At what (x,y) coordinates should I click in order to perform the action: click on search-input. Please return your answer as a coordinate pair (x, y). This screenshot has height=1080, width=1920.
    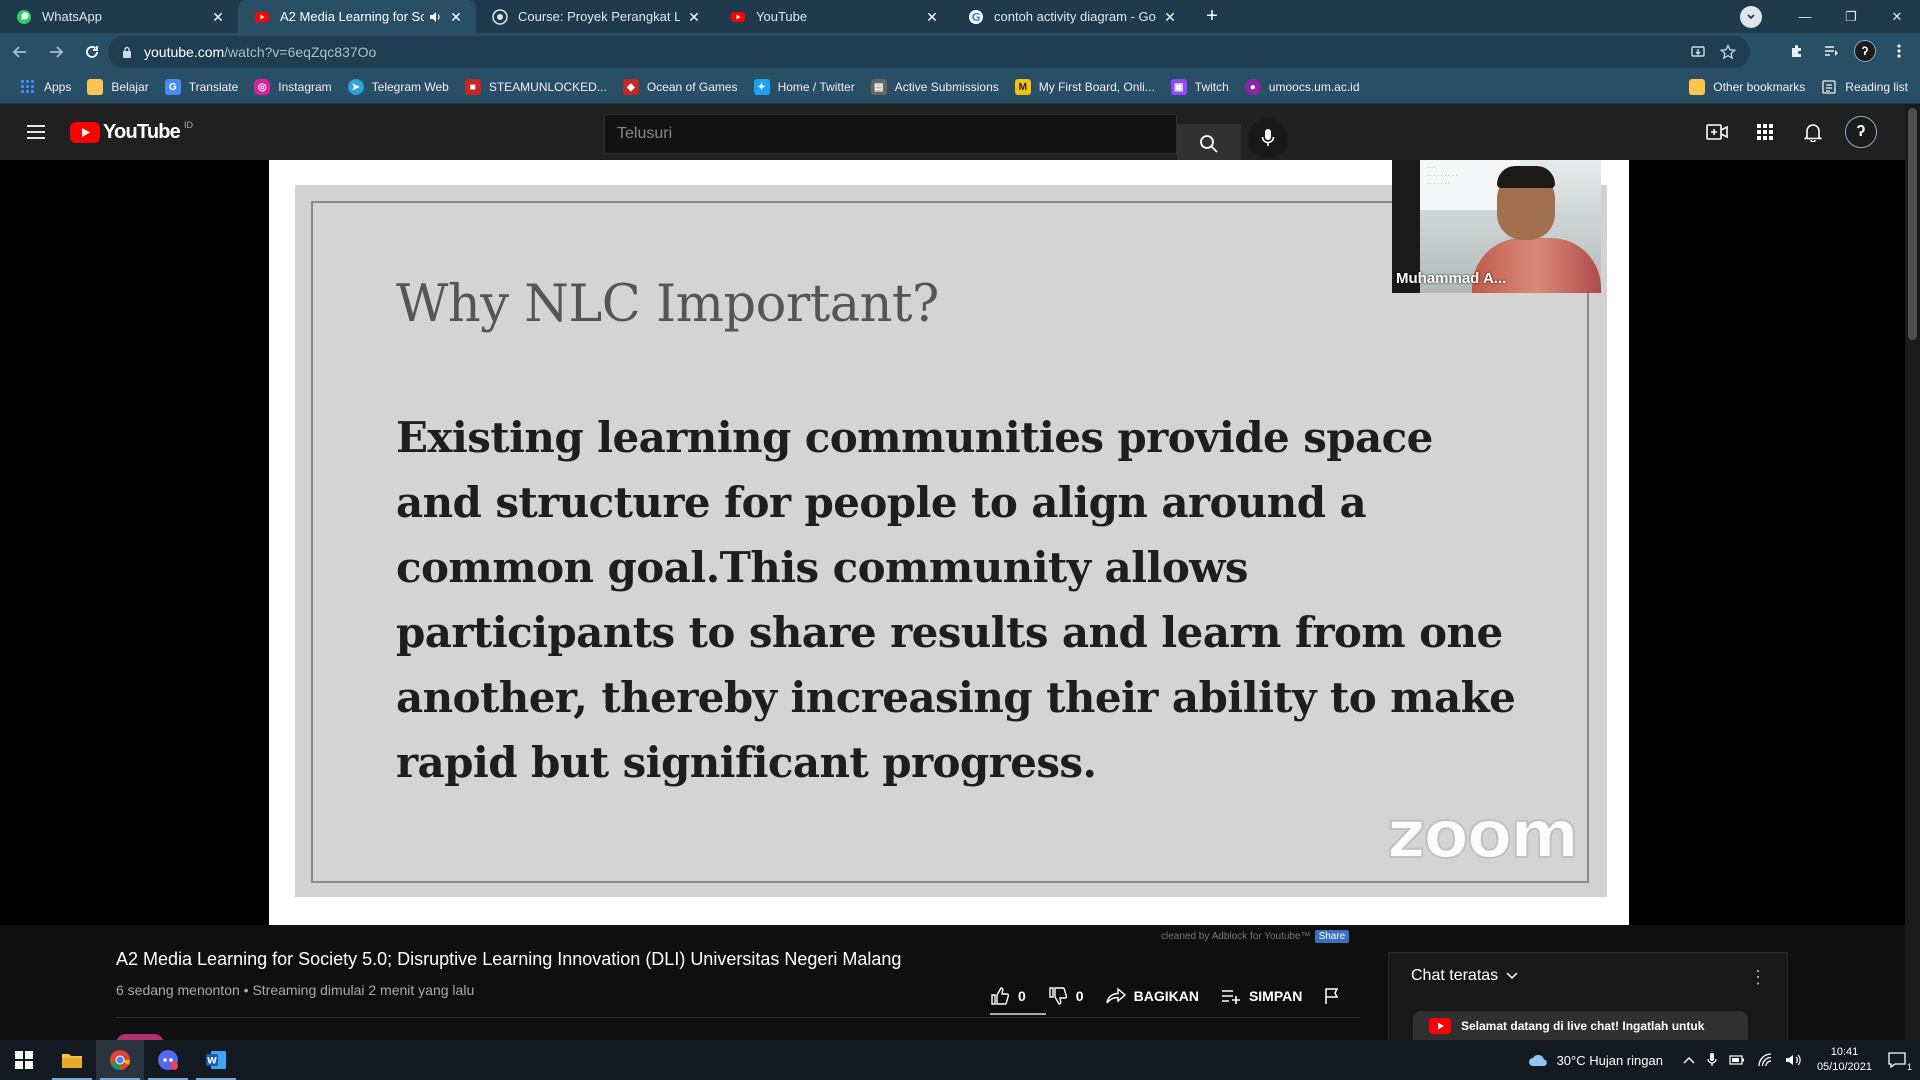
    Looking at the image, I should click on (890, 134).